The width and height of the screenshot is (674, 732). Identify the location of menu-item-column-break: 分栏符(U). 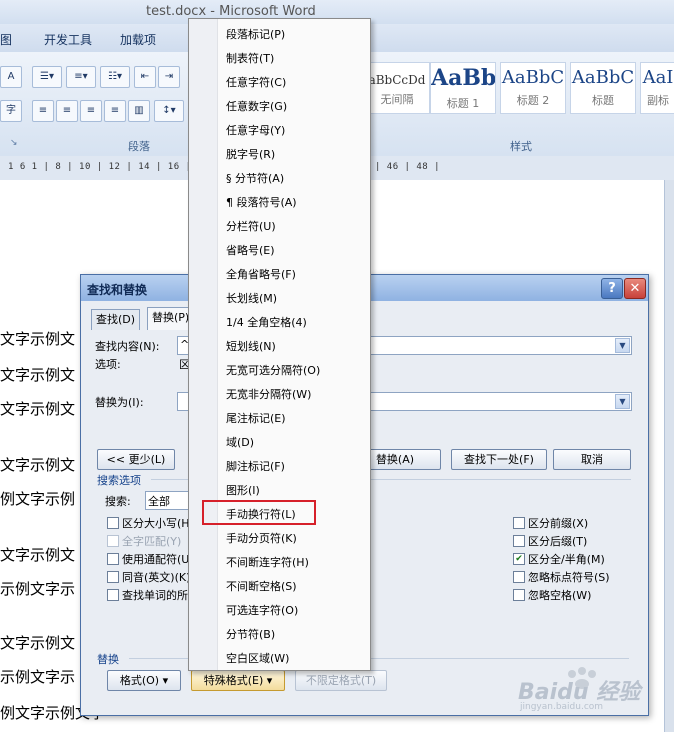
(251, 226).